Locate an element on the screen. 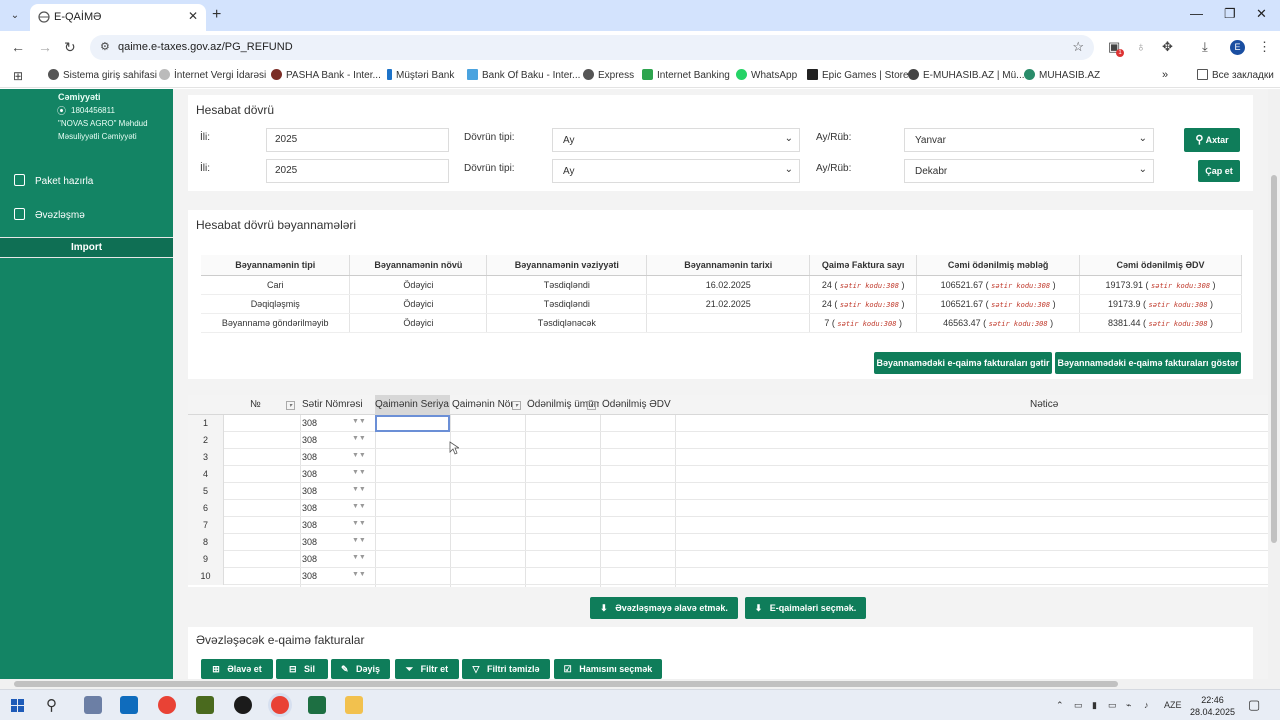  volume-icon: ♪ is located at coordinates (1146, 705).